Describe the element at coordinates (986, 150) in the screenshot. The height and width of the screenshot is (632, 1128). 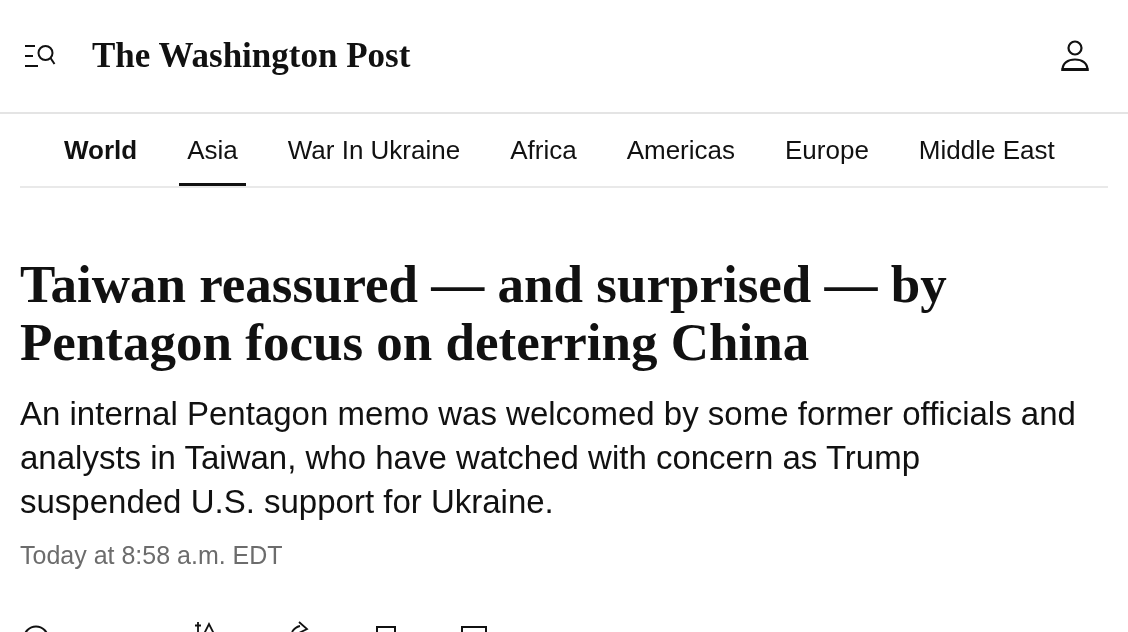
I see `nav-tab: Middle East` at that location.